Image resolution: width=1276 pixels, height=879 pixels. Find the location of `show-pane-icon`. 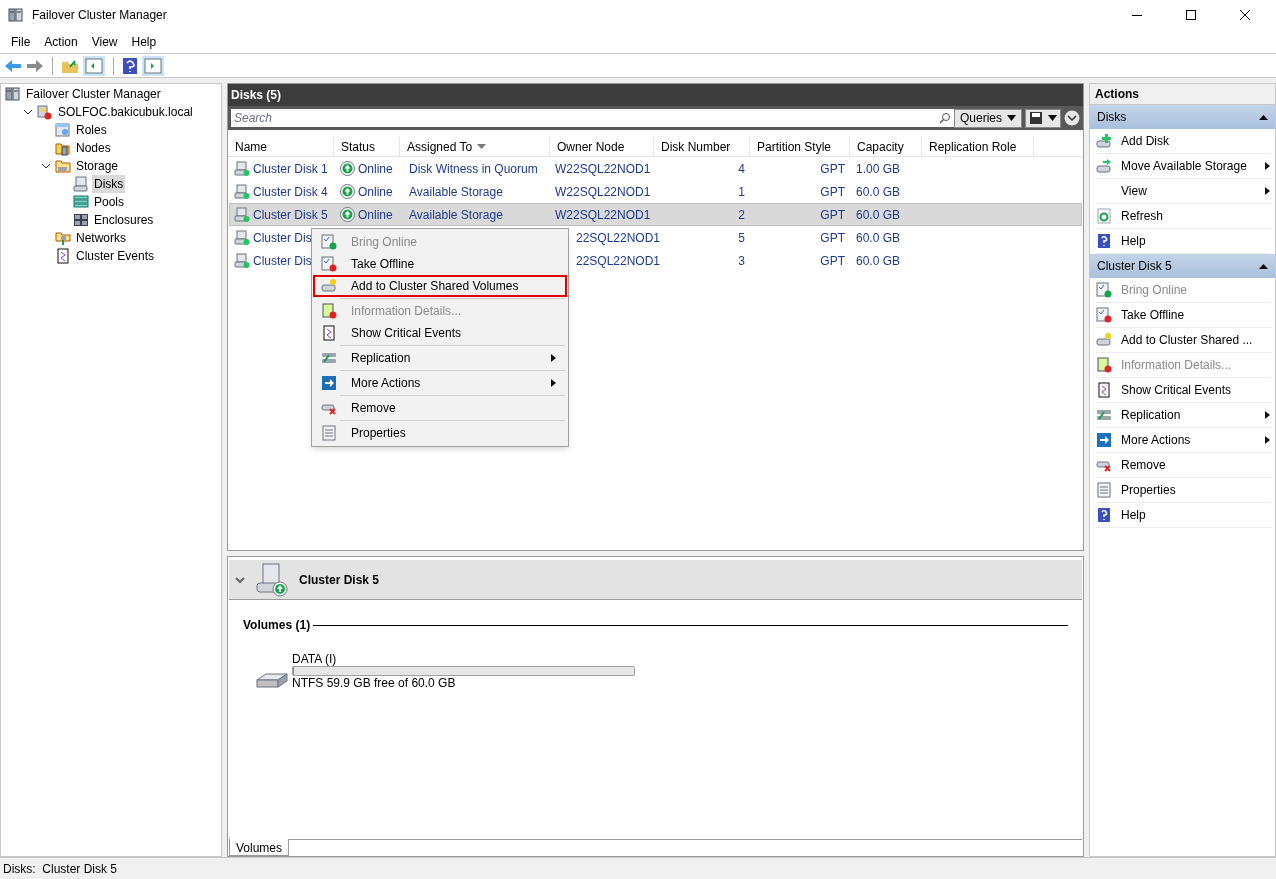

show-pane-icon is located at coordinates (94, 65).